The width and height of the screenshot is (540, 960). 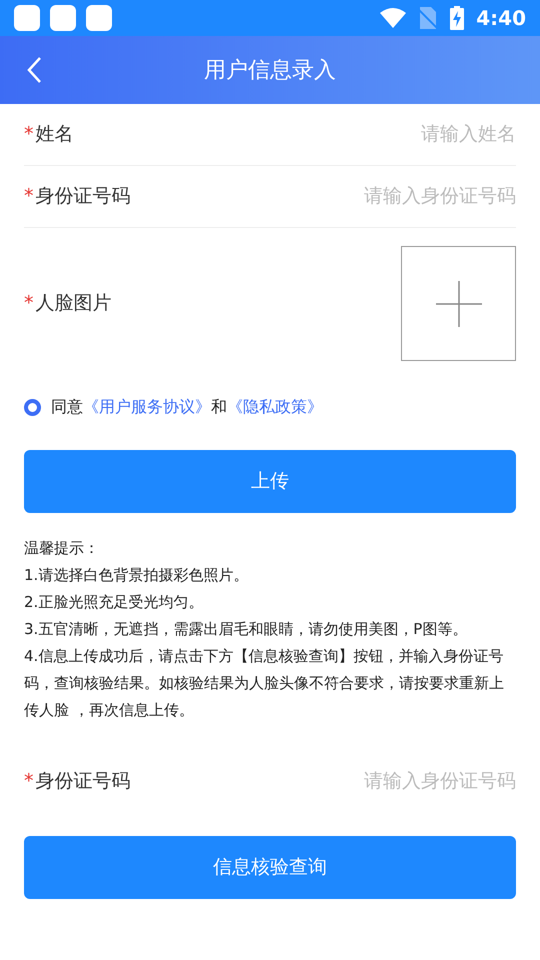 What do you see at coordinates (393, 18) in the screenshot?
I see `wifi-icon` at bounding box center [393, 18].